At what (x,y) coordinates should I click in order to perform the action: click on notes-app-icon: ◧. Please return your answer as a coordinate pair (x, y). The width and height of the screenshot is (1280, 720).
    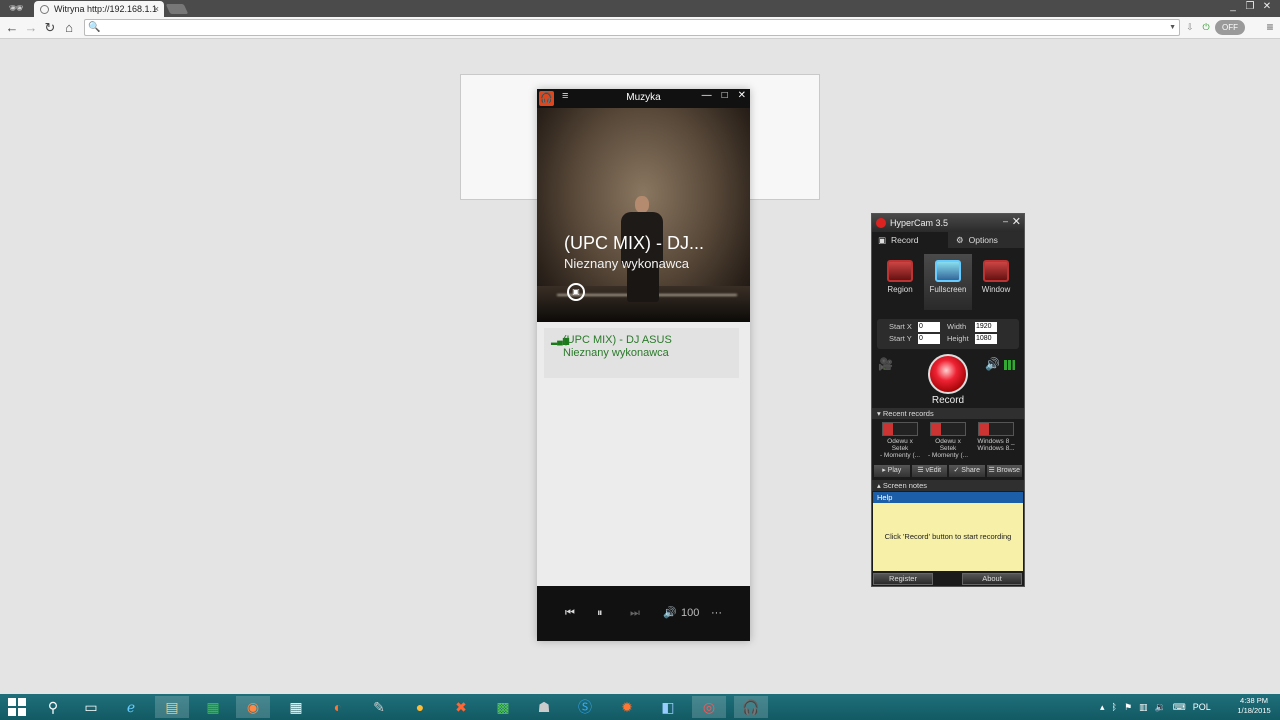
    Looking at the image, I should click on (668, 707).